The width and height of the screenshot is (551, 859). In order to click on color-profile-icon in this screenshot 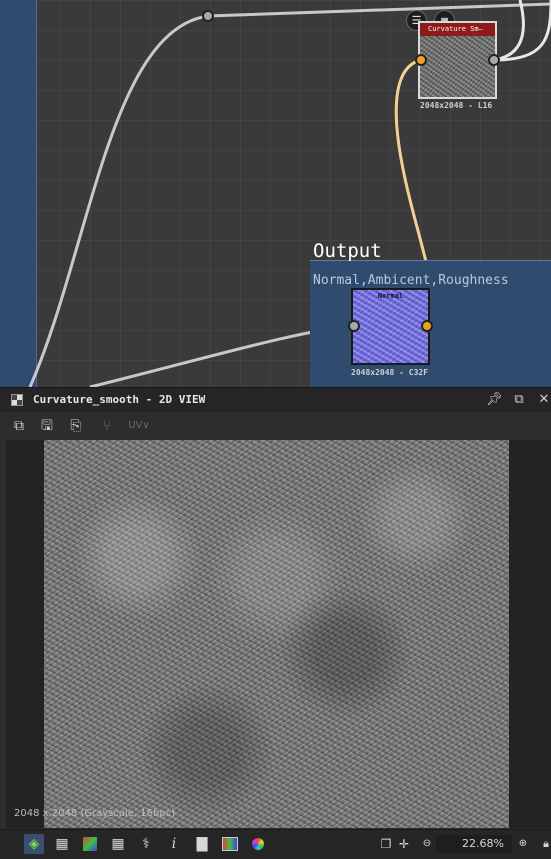, I will do `click(230, 844)`.